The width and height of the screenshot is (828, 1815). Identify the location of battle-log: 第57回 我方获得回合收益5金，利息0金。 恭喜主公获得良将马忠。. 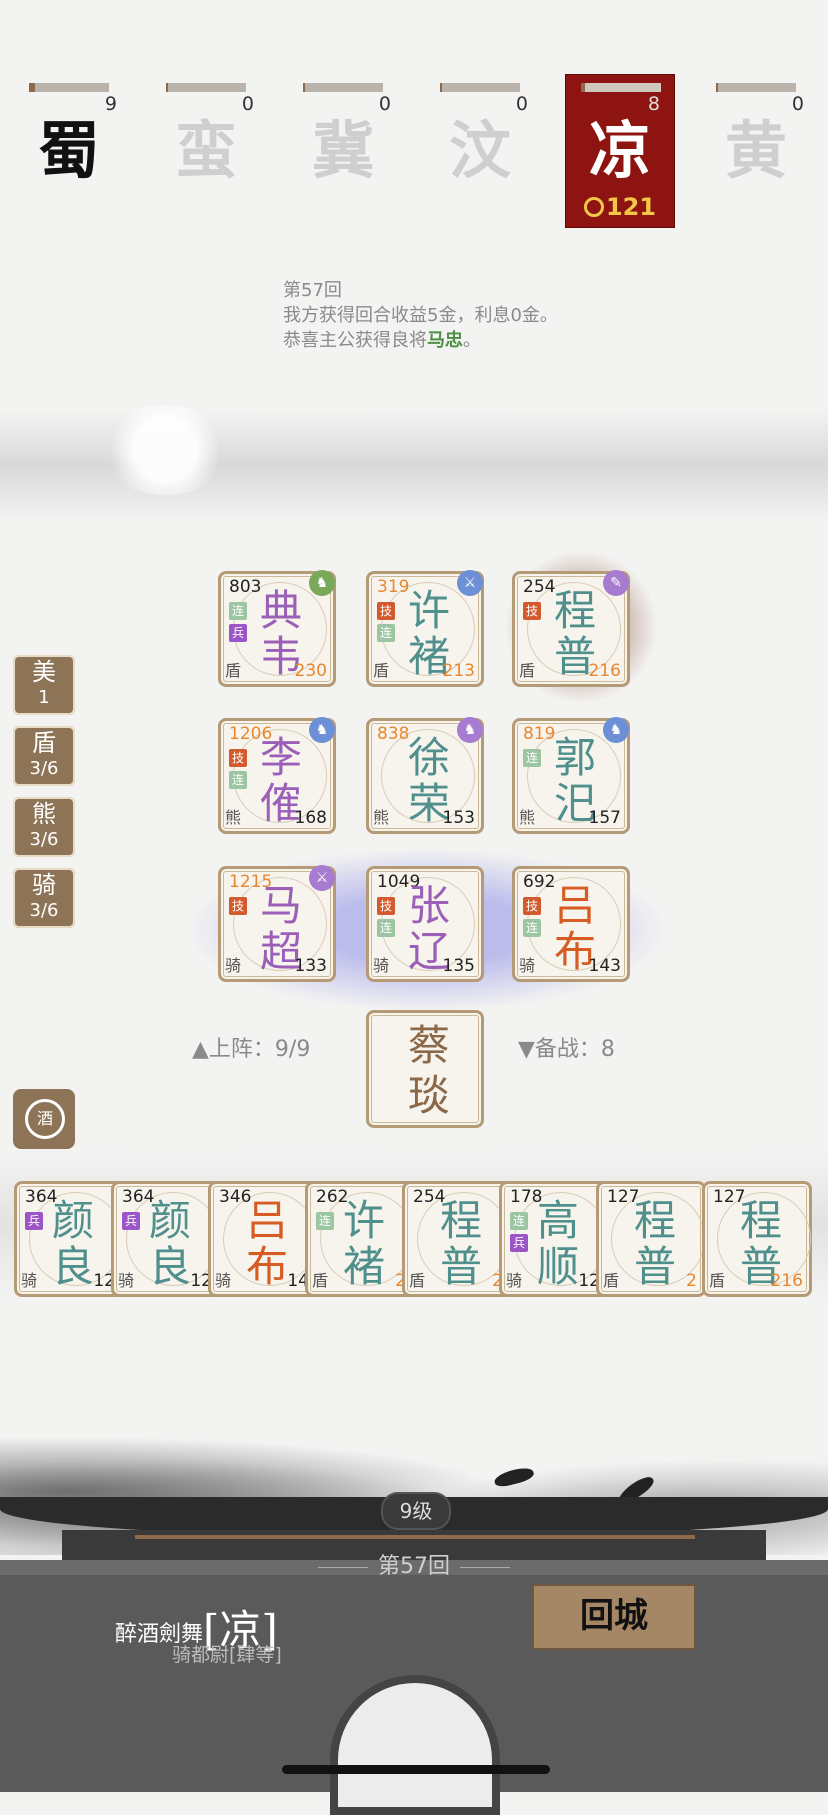
(420, 315).